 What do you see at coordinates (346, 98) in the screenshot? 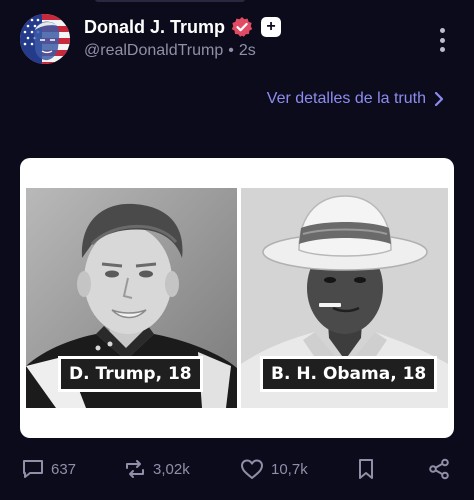
I see `view-truth-details-label: Ver detalles de la truth` at bounding box center [346, 98].